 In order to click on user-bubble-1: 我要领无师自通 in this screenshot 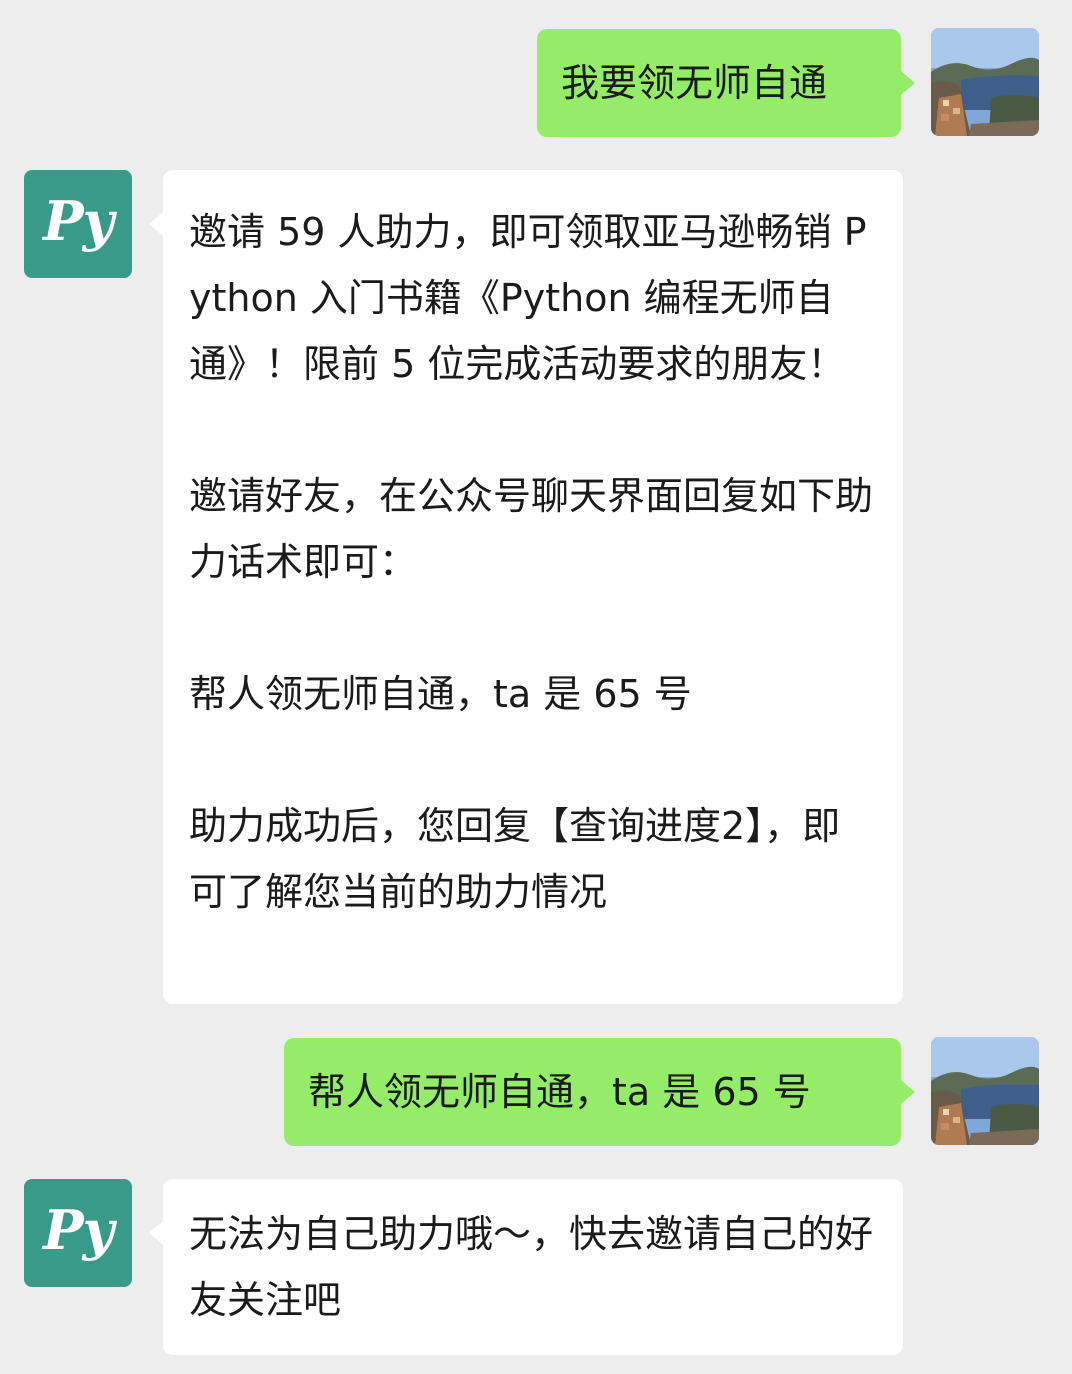, I will do `click(719, 83)`.